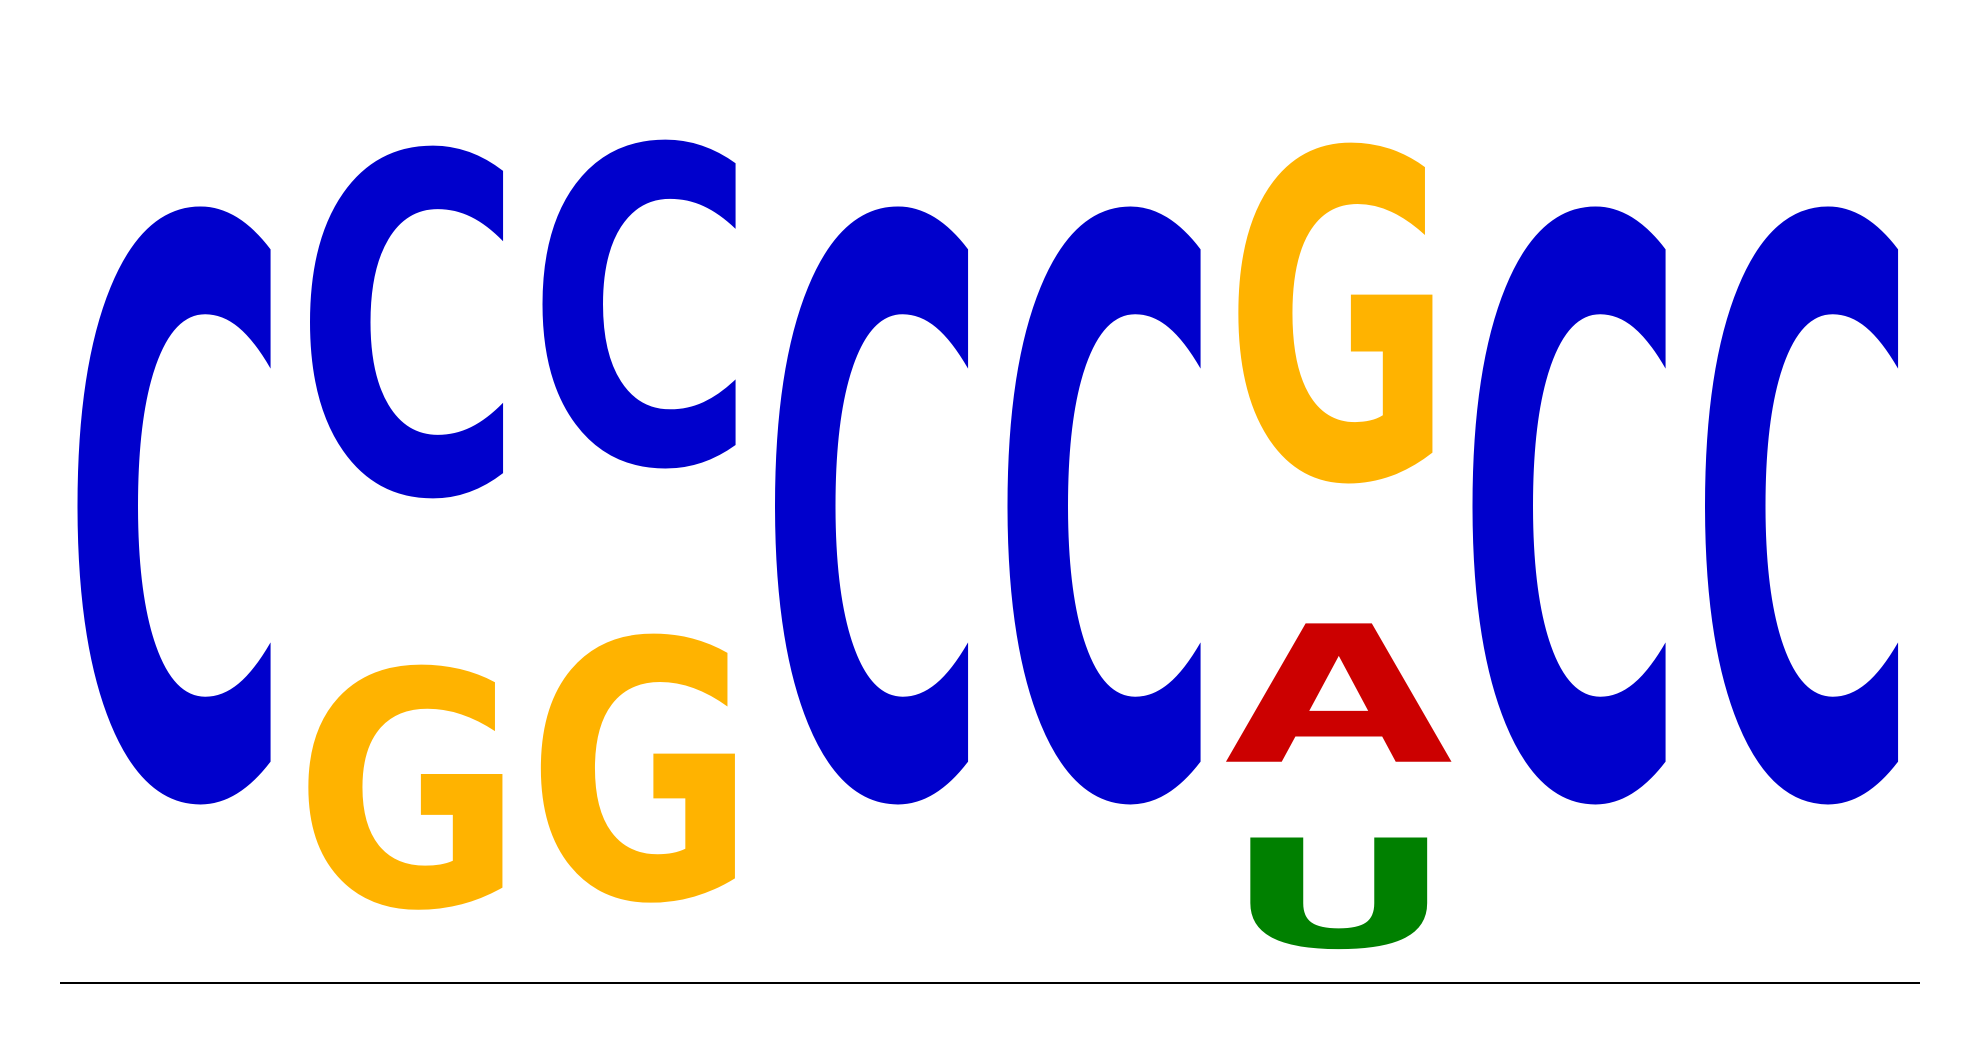 This screenshot has width=1980, height=1044. What do you see at coordinates (641, 775) in the screenshot?
I see `letter-G-pos-3: G` at bounding box center [641, 775].